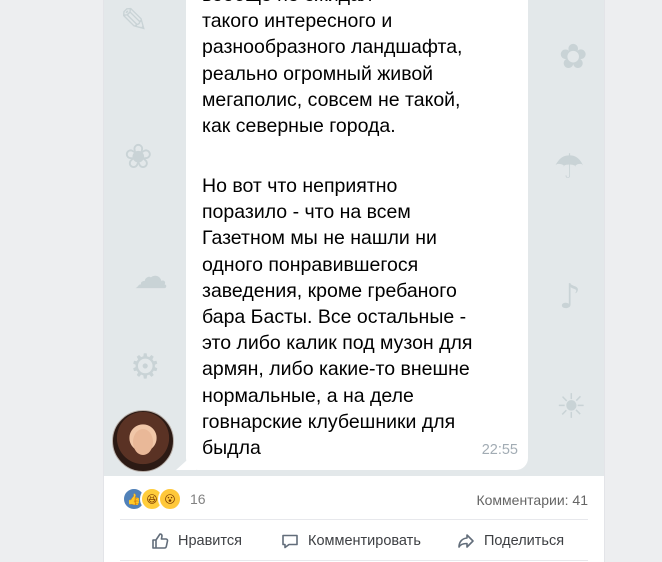 This screenshot has height=562, width=662. Describe the element at coordinates (170, 499) in the screenshot. I see `wow-reaction-icon: 😮` at that location.